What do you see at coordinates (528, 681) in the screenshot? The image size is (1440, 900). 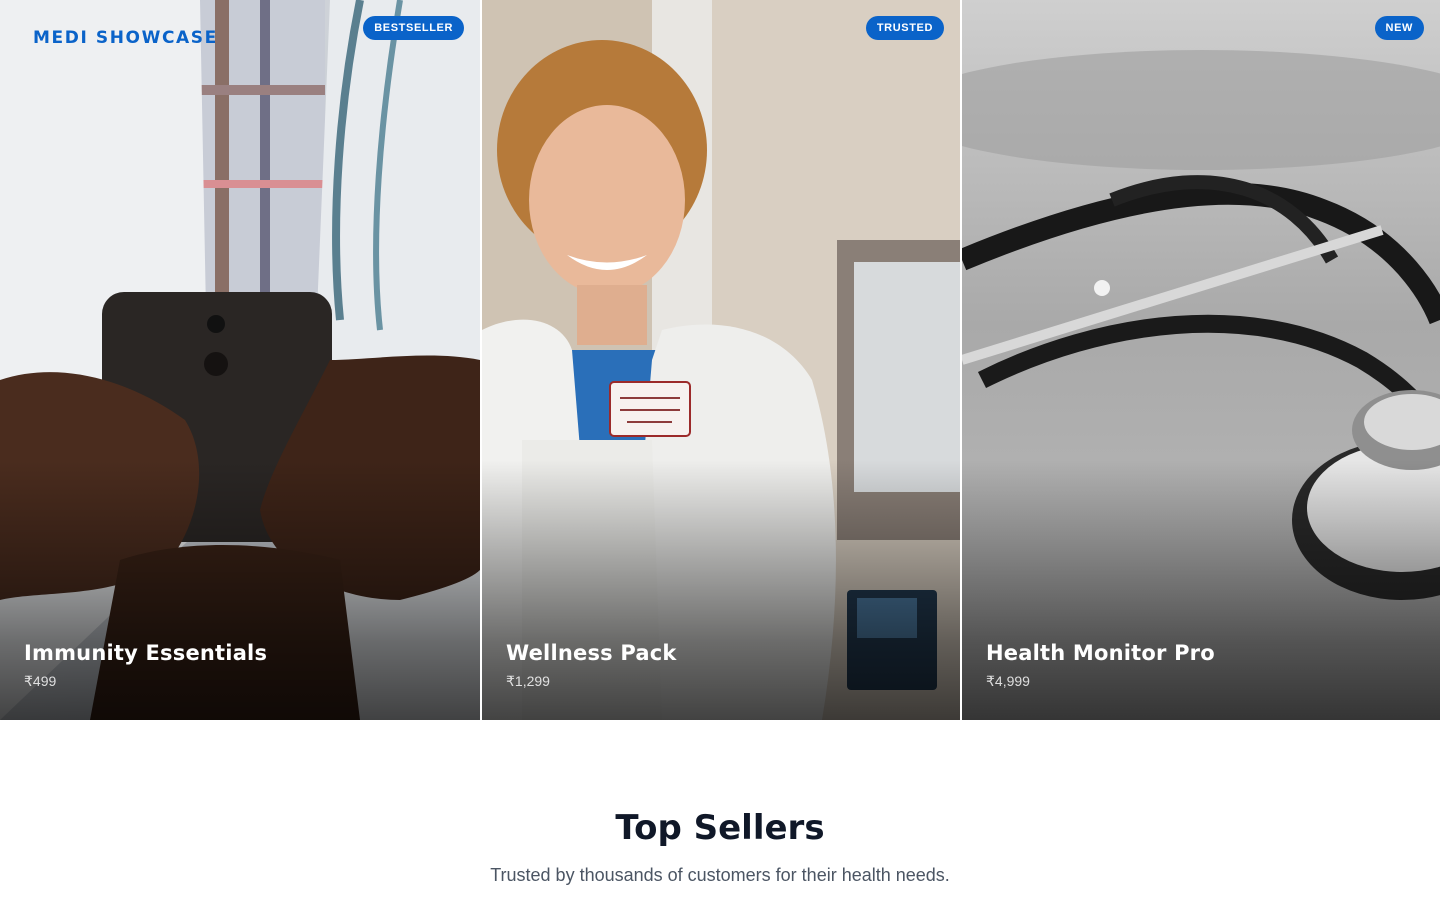 I see `product-price: ₹1,299` at bounding box center [528, 681].